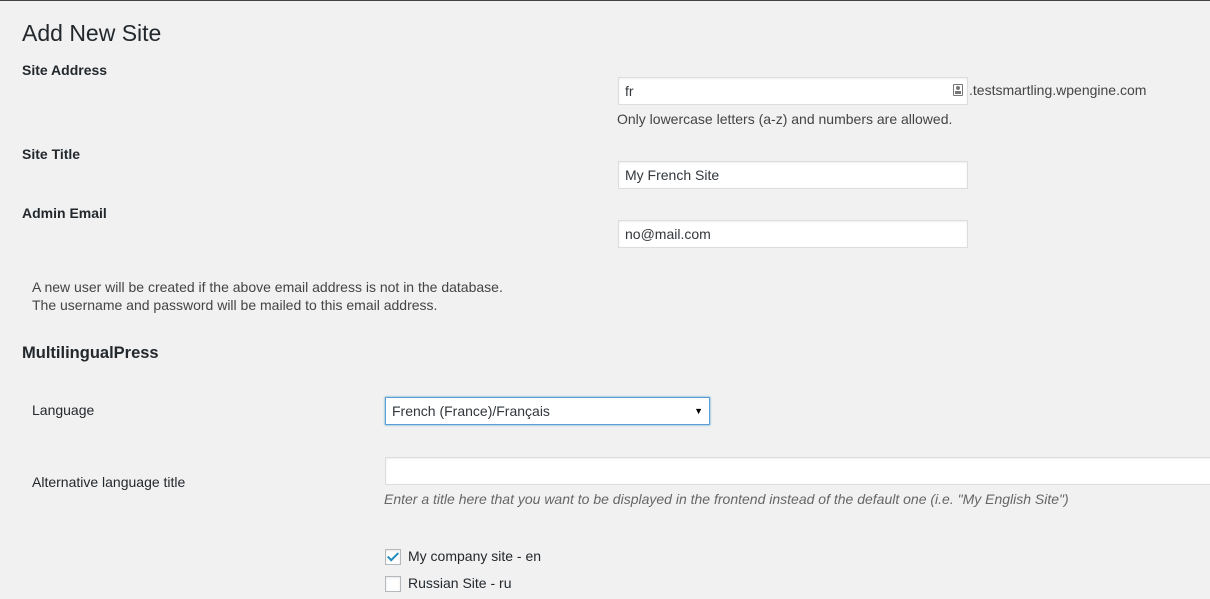 Image resolution: width=1210 pixels, height=599 pixels. I want to click on dropdown-arrow-icon: ▼, so click(698, 411).